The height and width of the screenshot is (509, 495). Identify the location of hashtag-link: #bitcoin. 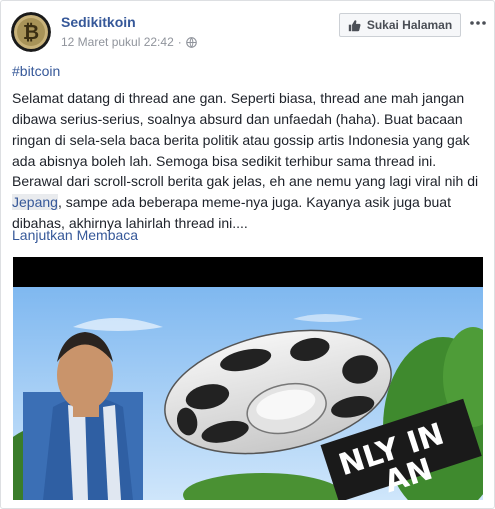
(249, 71).